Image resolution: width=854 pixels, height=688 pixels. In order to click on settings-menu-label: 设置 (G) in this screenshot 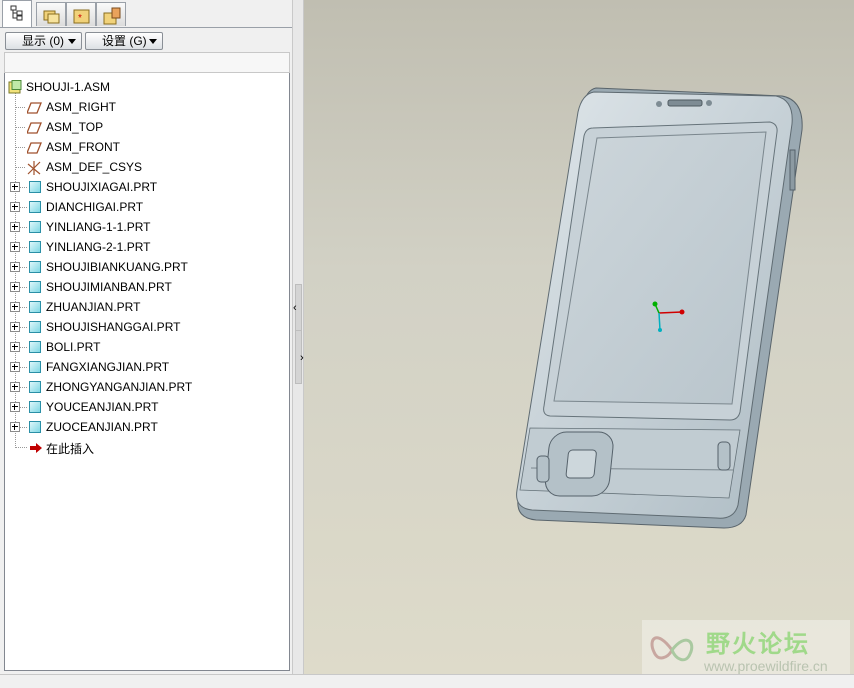, I will do `click(124, 41)`.